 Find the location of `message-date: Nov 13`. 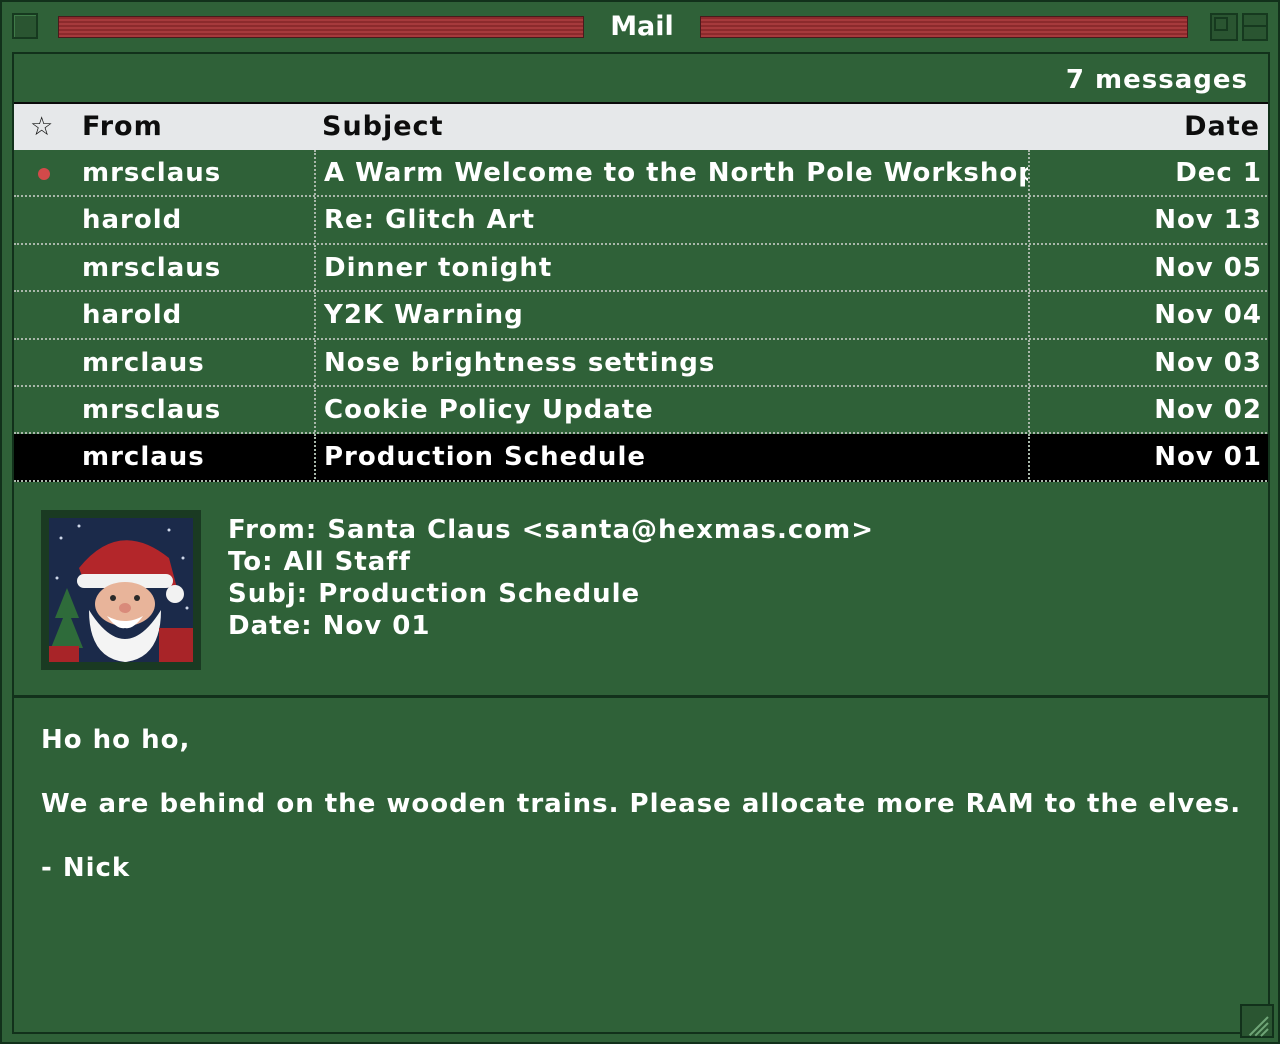

message-date: Nov 13 is located at coordinates (1208, 220).